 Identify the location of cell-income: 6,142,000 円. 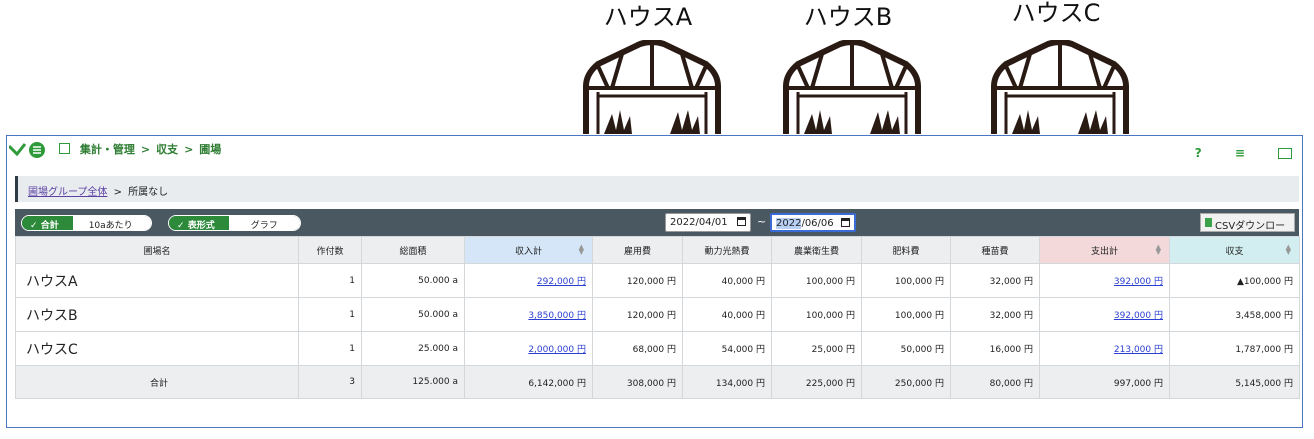
(528, 382).